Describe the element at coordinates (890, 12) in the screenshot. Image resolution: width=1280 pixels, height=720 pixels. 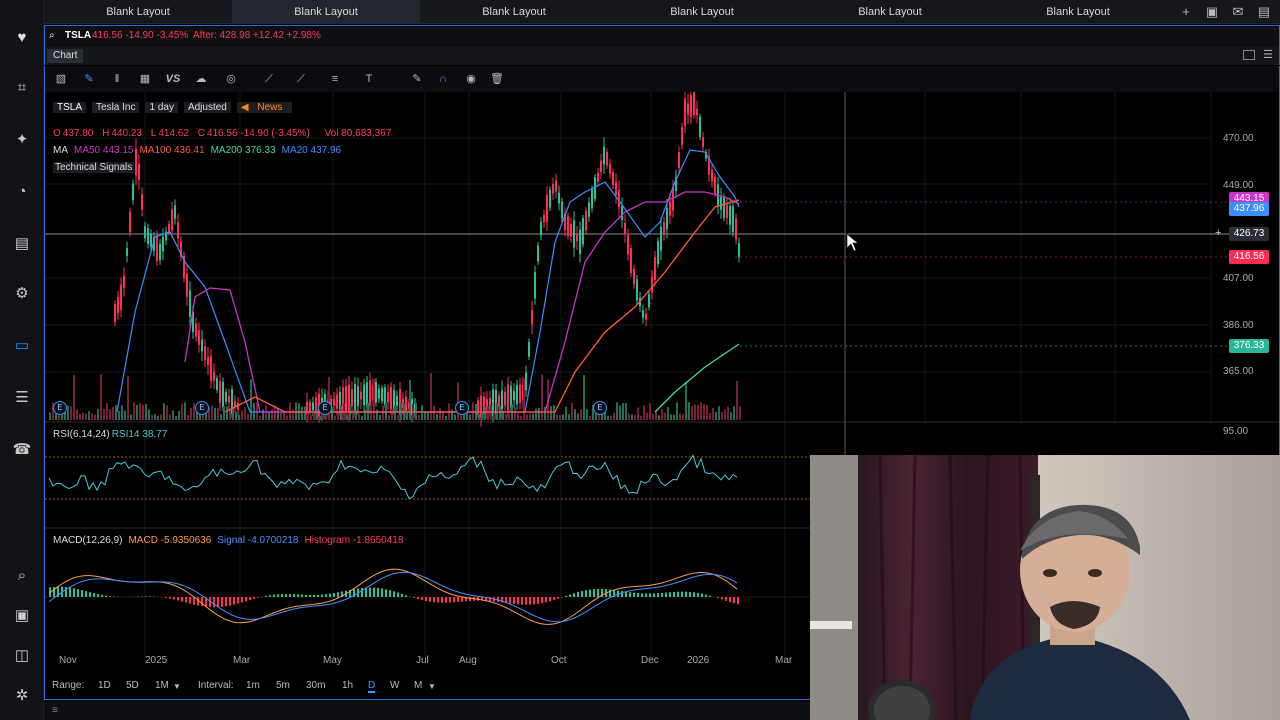
I see `tab-layout-5: Blank Layout` at that location.